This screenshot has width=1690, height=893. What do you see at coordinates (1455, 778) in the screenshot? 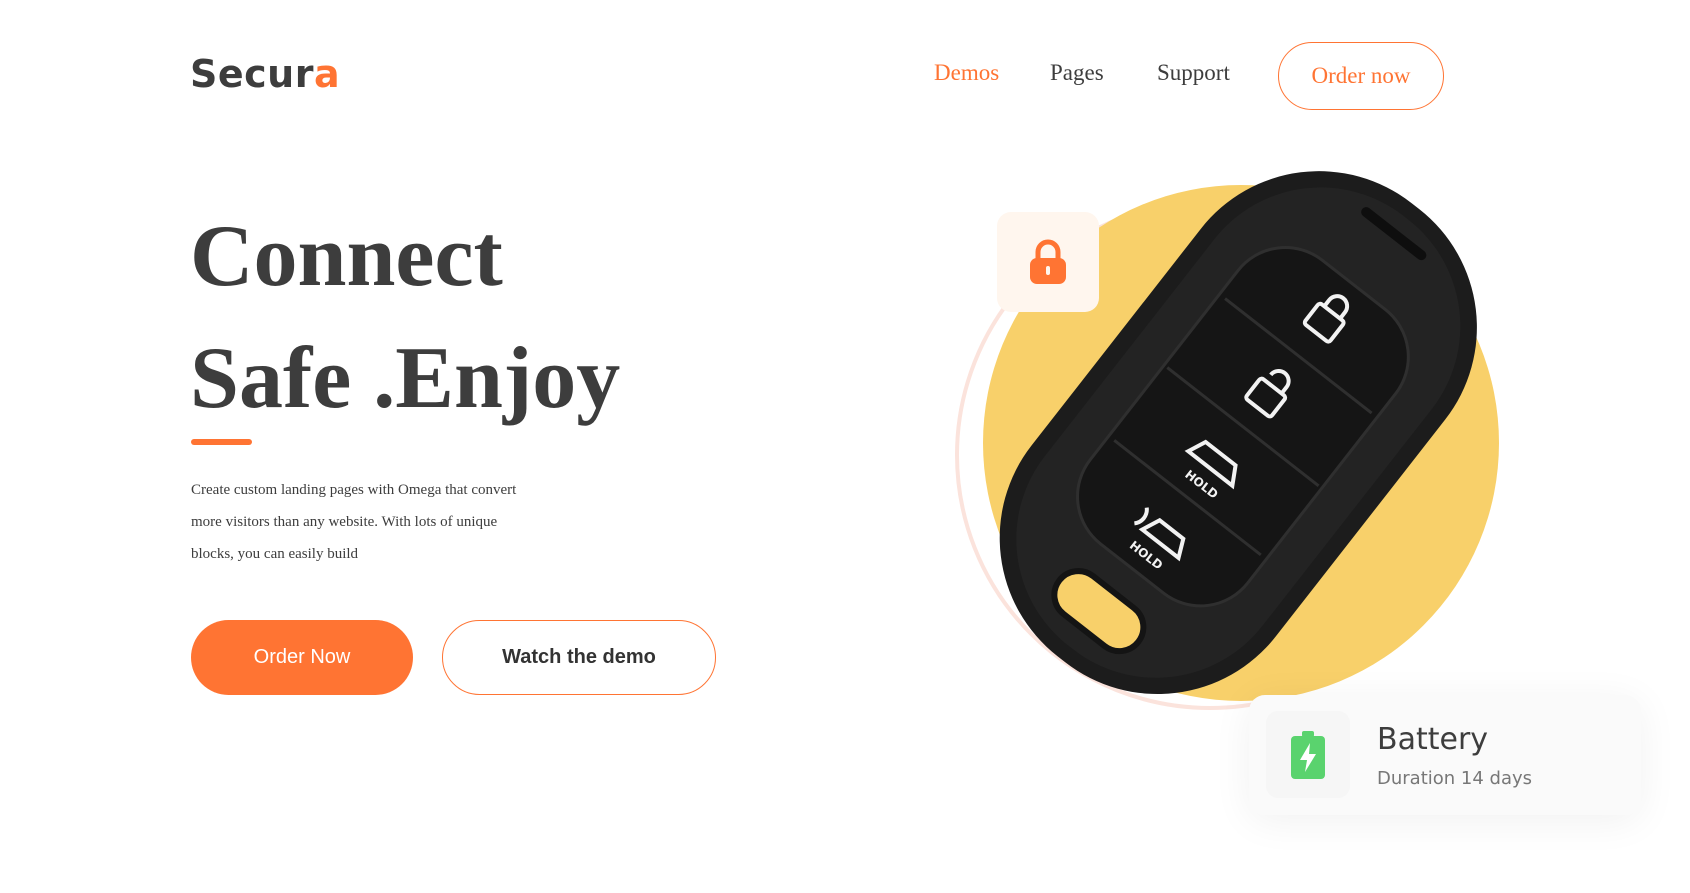
I see `battery-duration: Duration 14 days` at bounding box center [1455, 778].